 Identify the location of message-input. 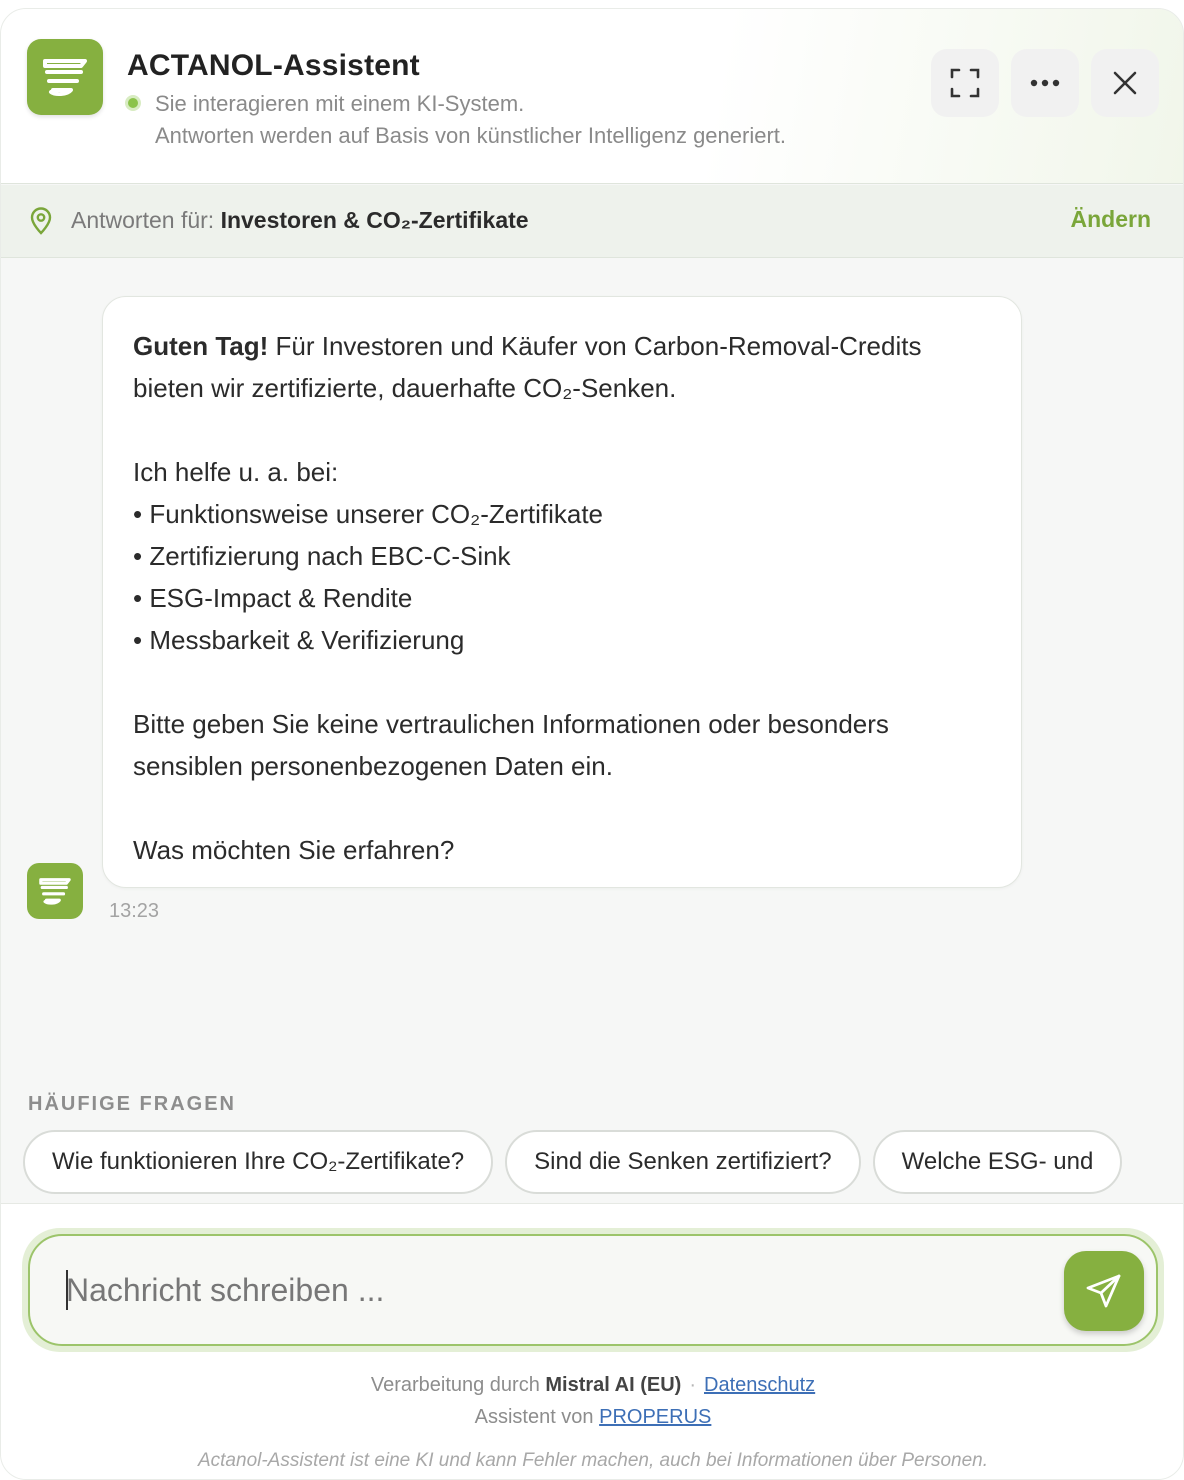
(546, 1290).